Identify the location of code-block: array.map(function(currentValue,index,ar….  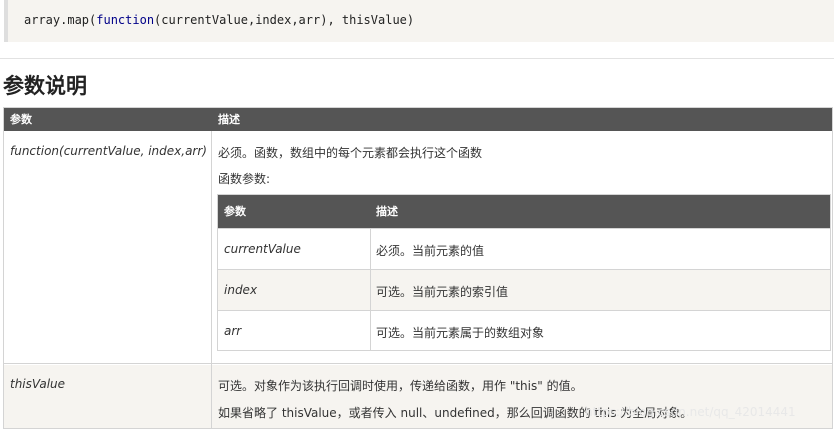
(419, 21).